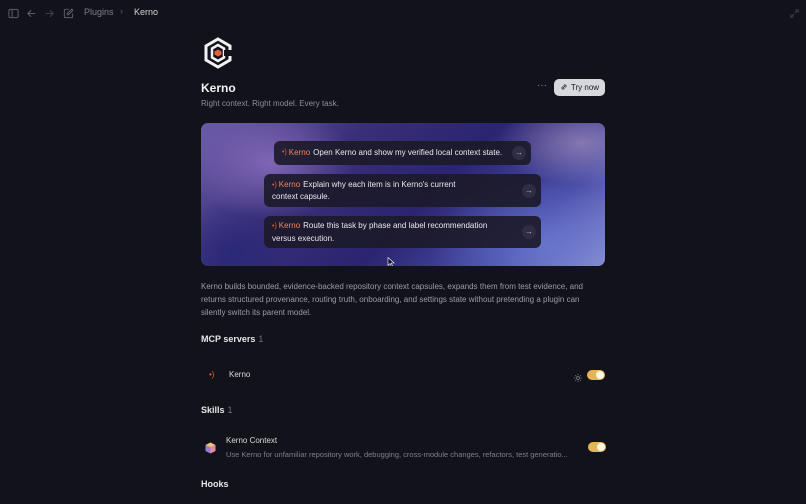 This screenshot has width=806, height=504. I want to click on skill-name: Kerno Context, so click(252, 440).